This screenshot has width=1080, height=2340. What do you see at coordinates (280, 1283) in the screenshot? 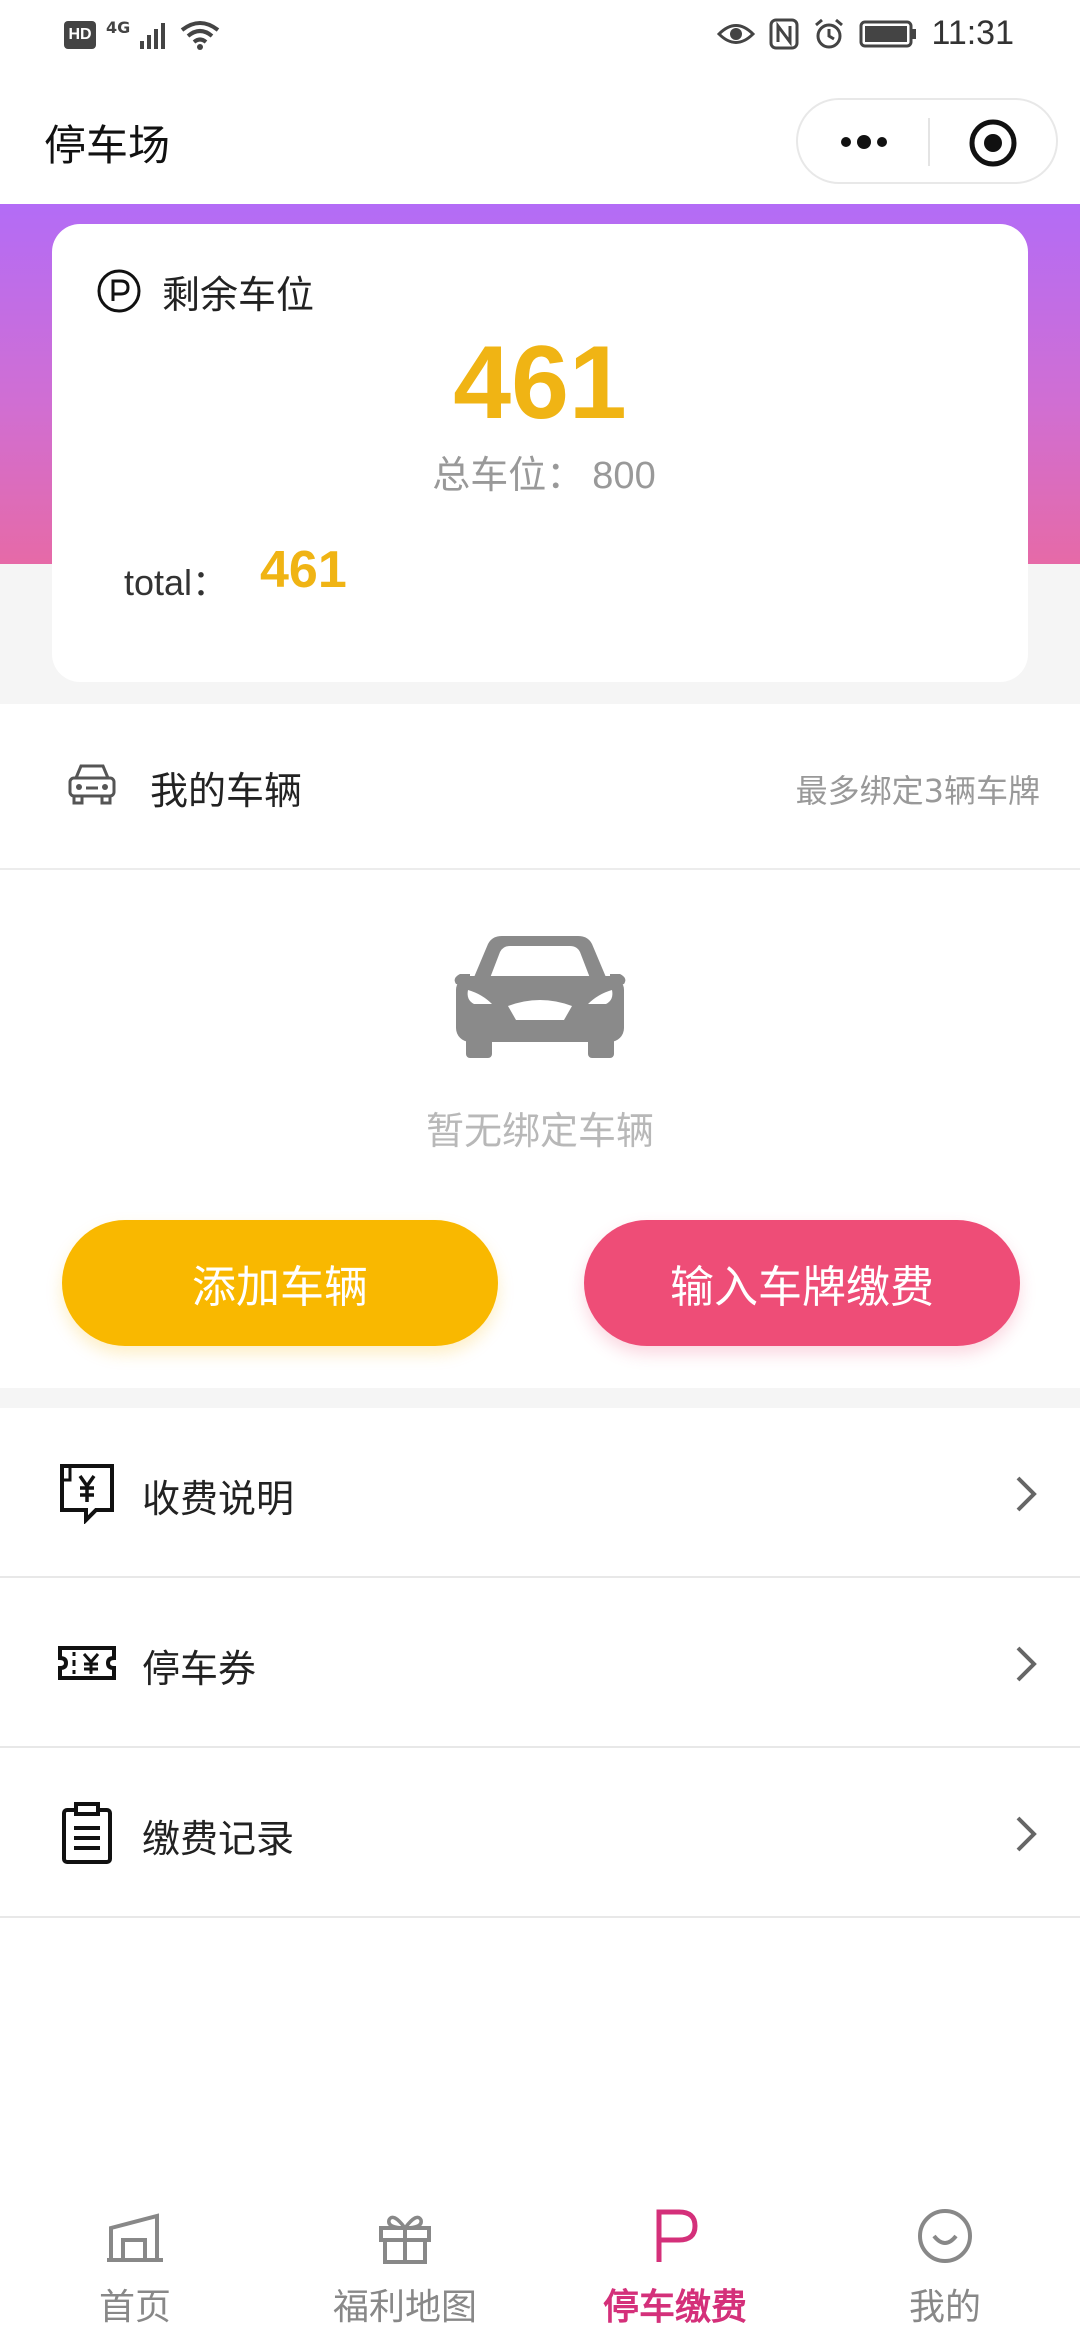
I see `add-vehicle-button: 添加车辆` at bounding box center [280, 1283].